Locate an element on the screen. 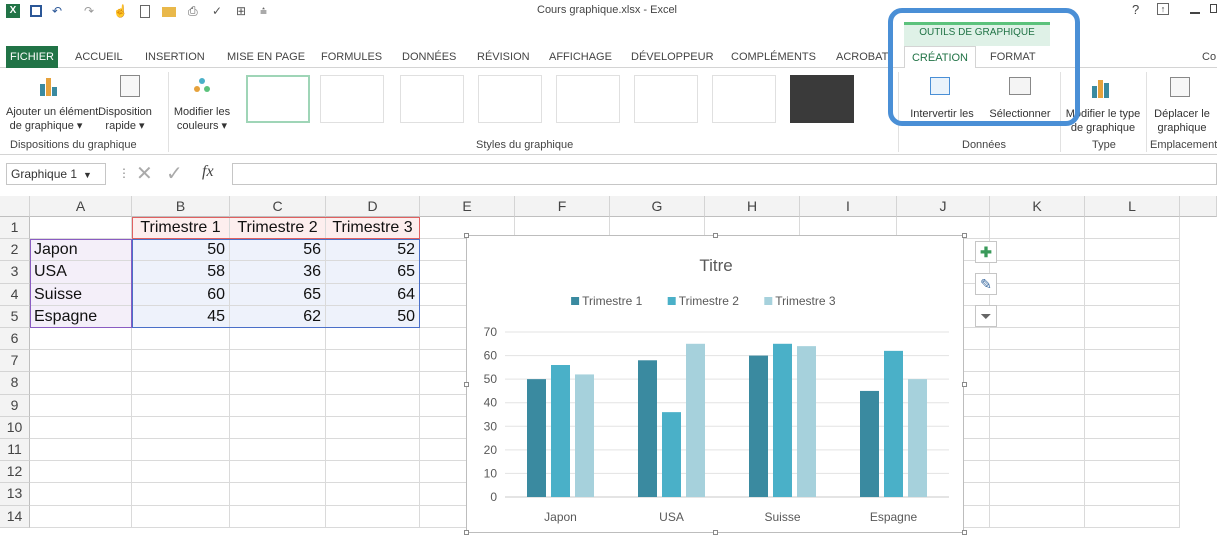 This screenshot has height=545, width=1217. tab-home: ACCUEIL is located at coordinates (99, 57).